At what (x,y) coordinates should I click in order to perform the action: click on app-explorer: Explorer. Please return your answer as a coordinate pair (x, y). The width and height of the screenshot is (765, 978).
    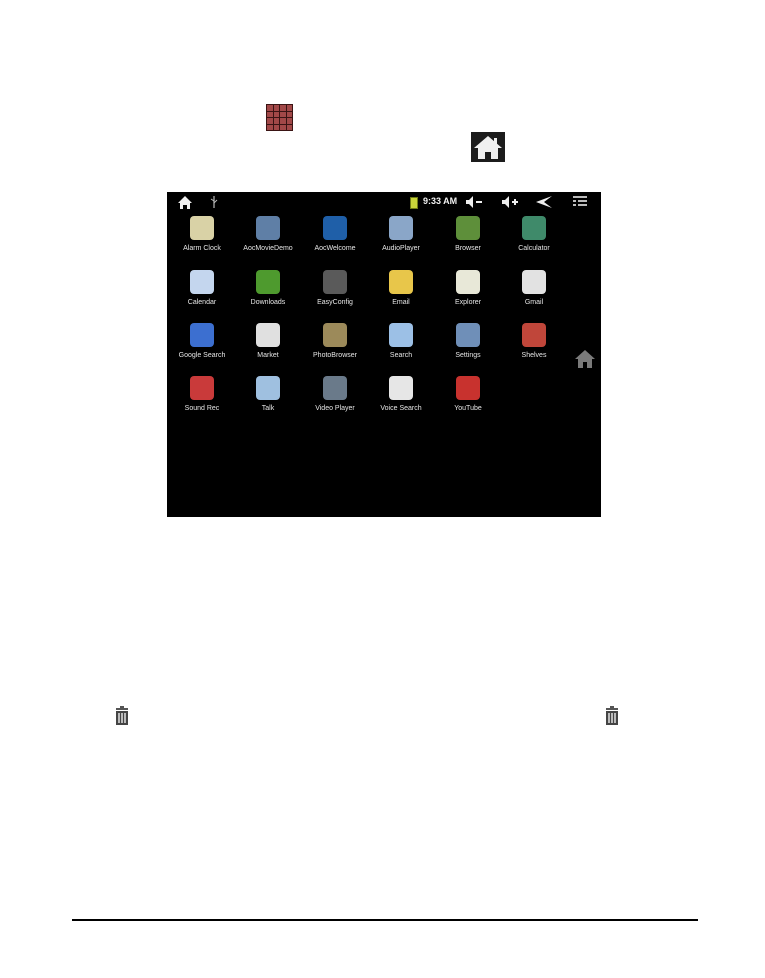
    Looking at the image, I should click on (468, 288).